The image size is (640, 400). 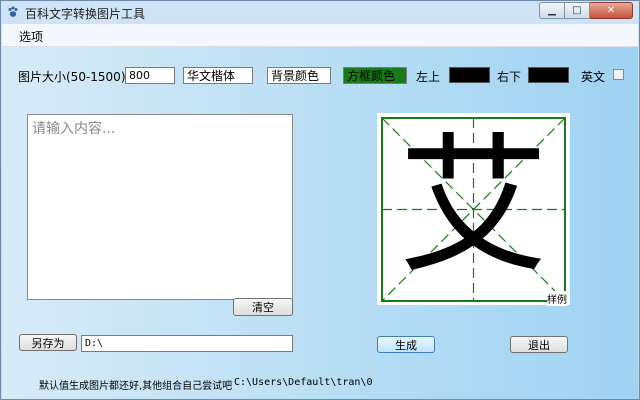 What do you see at coordinates (303, 382) in the screenshot?
I see `output-path-text: C:\Users\Default\tran\0` at bounding box center [303, 382].